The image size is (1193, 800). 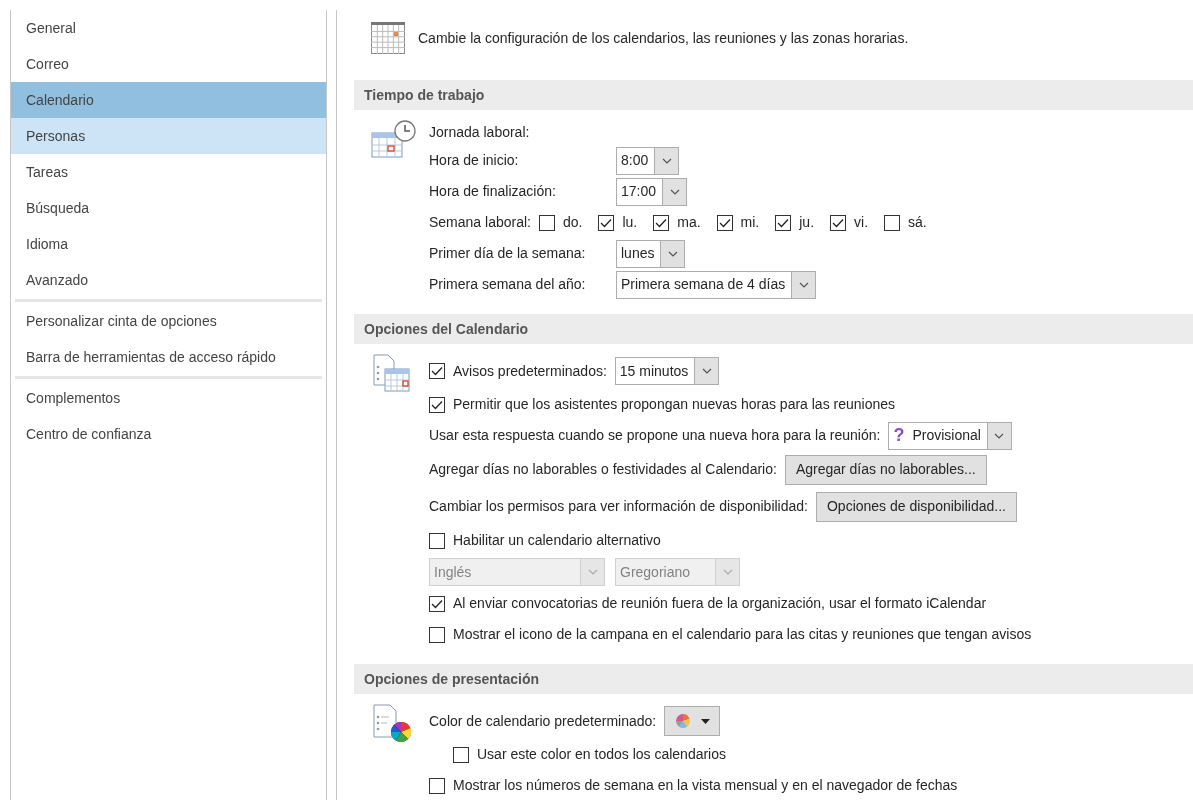 What do you see at coordinates (508, 284) in the screenshot?
I see `field-label: Primera semana del año:` at bounding box center [508, 284].